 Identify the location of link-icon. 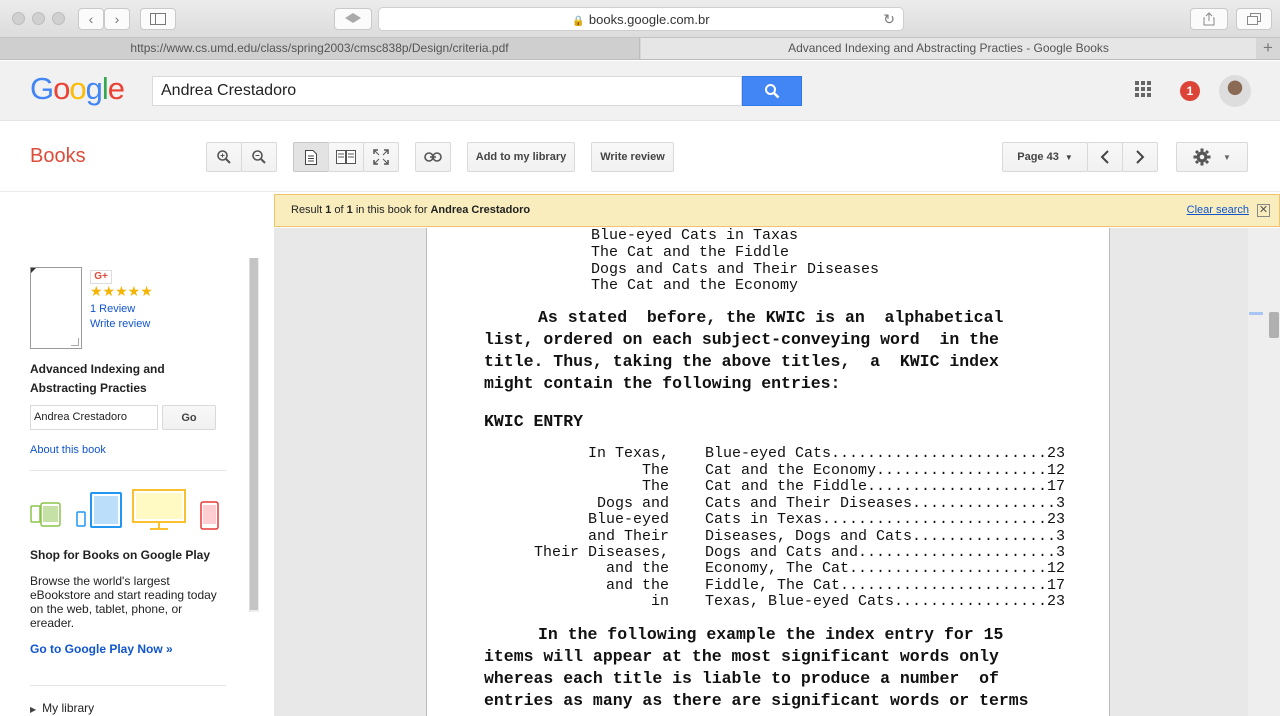
(433, 157).